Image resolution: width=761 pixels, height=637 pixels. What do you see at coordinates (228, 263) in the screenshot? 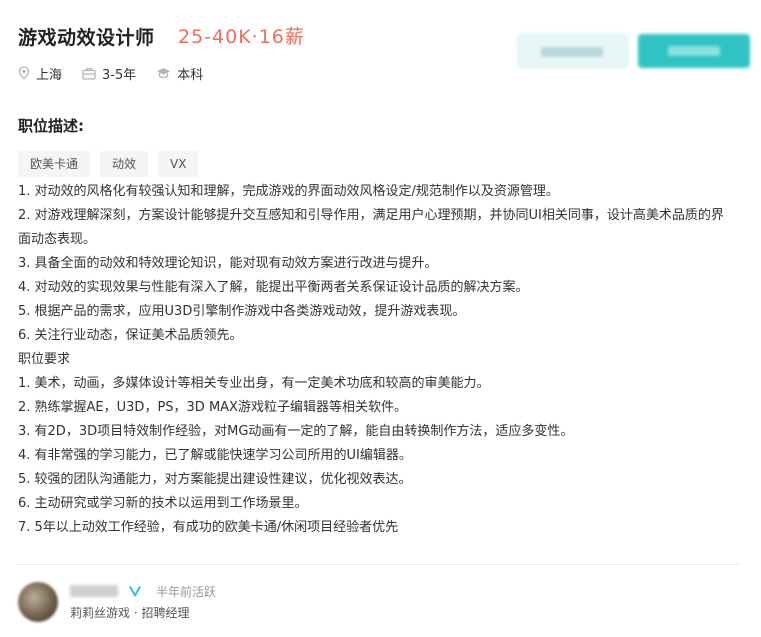
I see `description-line: 3. 具备全面的动效和特效理论知识，能对现有动效方案进行改进与提升。` at bounding box center [228, 263].